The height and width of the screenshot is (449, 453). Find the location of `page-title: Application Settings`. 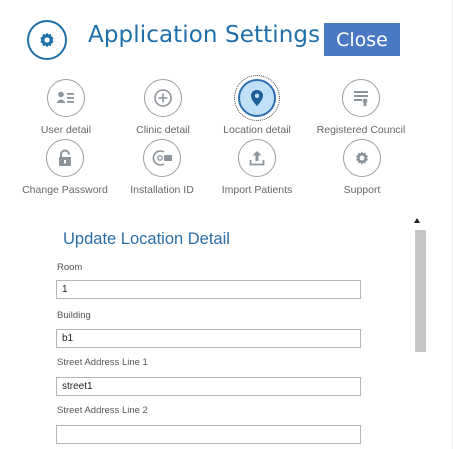

page-title: Application Settings is located at coordinates (204, 35).